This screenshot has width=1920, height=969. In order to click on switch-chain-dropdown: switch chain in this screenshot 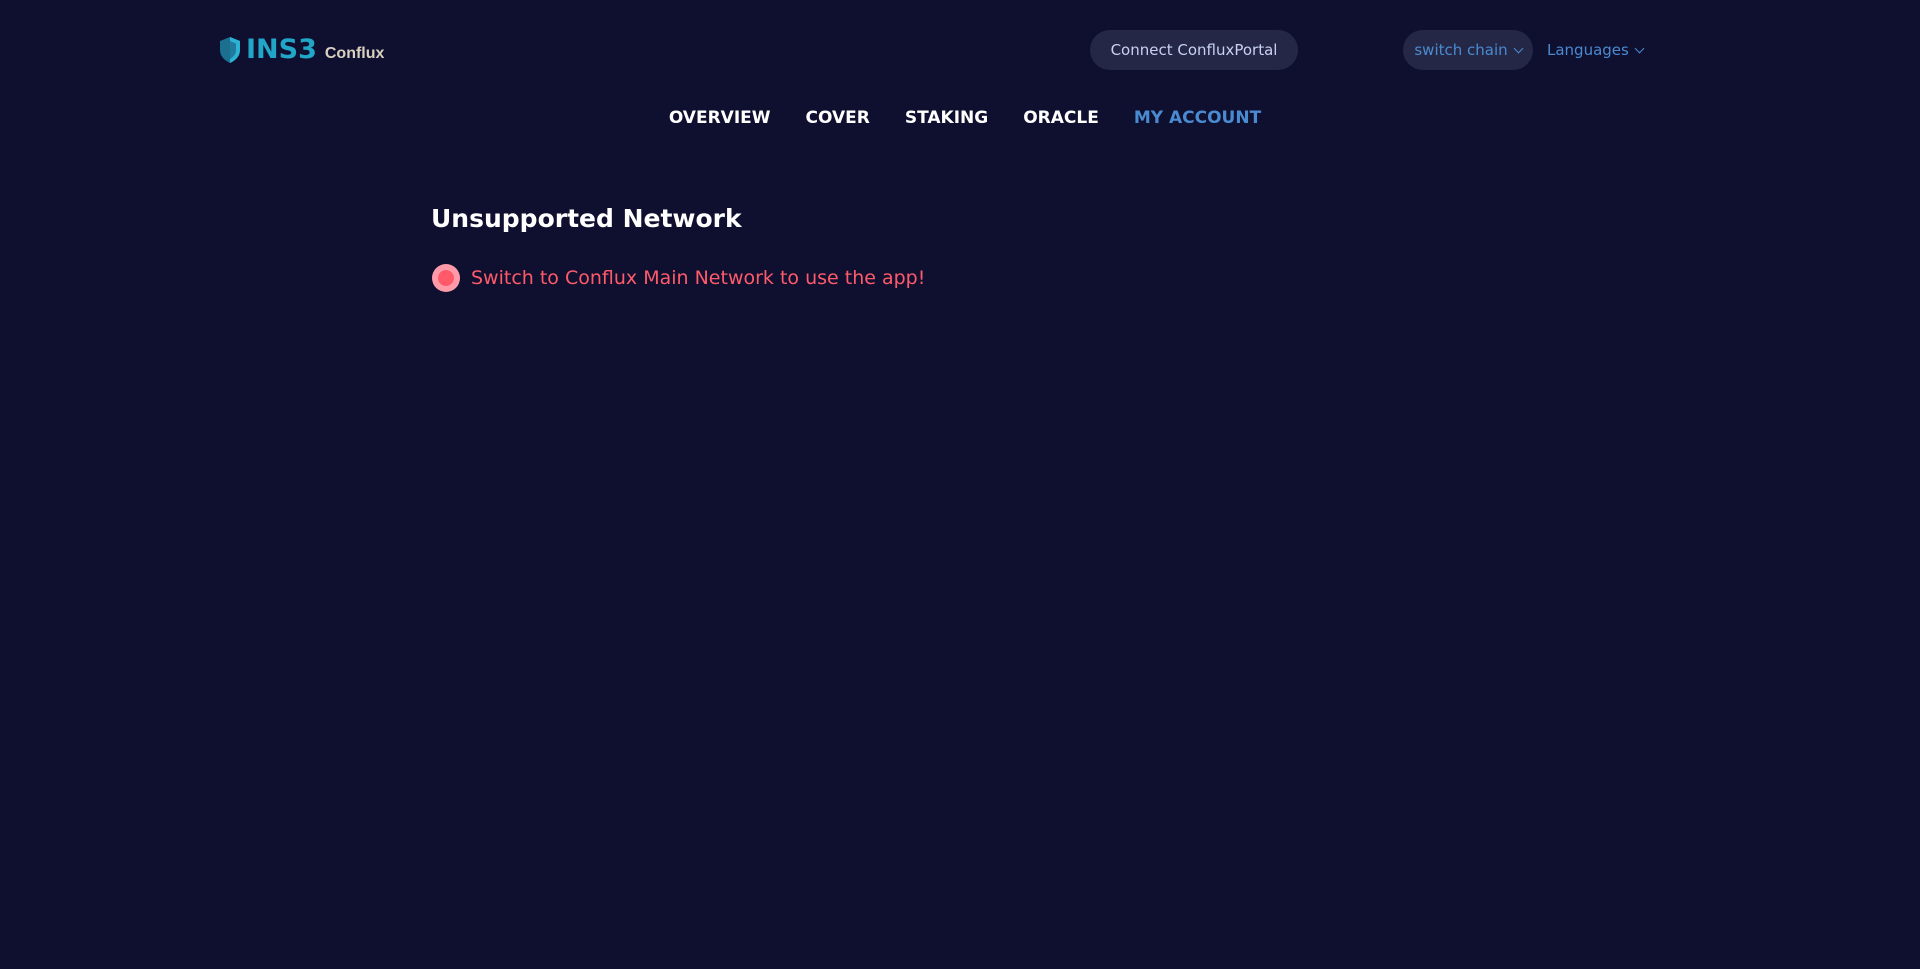, I will do `click(1468, 50)`.